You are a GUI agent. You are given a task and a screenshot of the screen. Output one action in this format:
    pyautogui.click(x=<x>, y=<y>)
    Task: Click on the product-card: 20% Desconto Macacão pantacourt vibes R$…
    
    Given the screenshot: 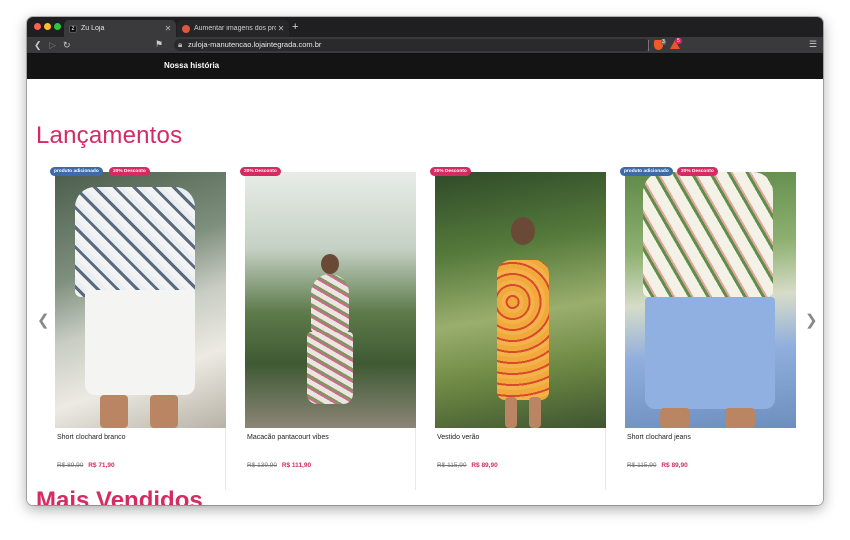 What is the action you would take?
    pyautogui.click(x=328, y=328)
    